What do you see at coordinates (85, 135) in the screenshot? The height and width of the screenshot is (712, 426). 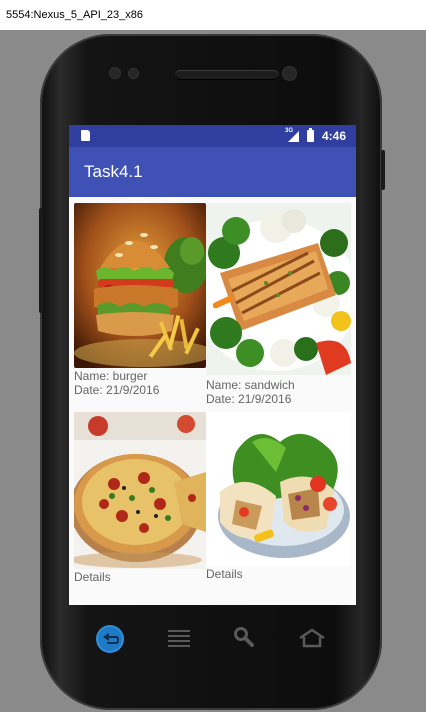 I see `sd-card-icon` at bounding box center [85, 135].